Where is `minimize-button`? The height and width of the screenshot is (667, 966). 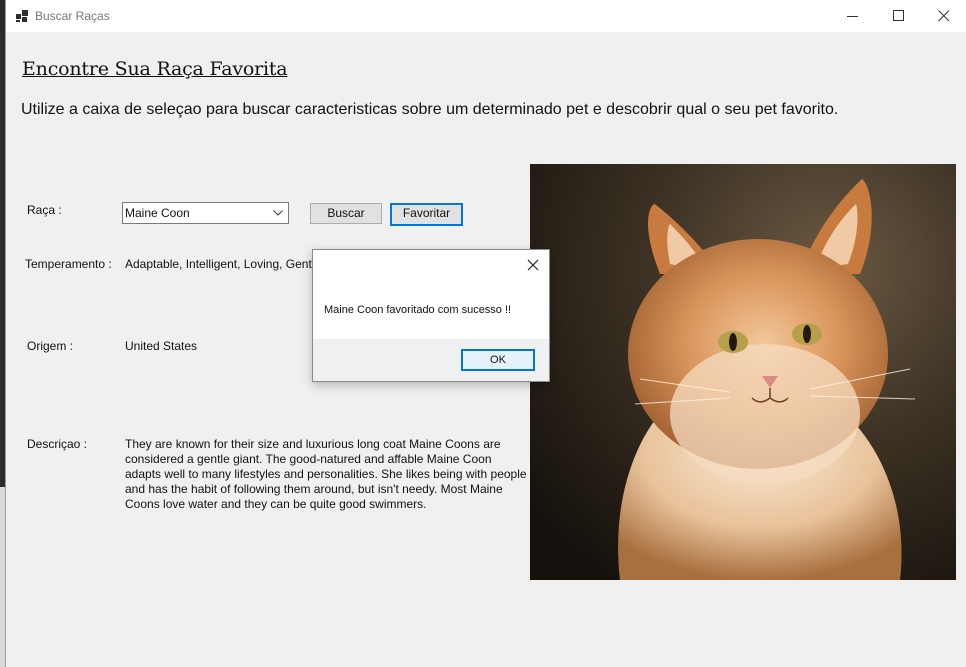 minimize-button is located at coordinates (853, 16).